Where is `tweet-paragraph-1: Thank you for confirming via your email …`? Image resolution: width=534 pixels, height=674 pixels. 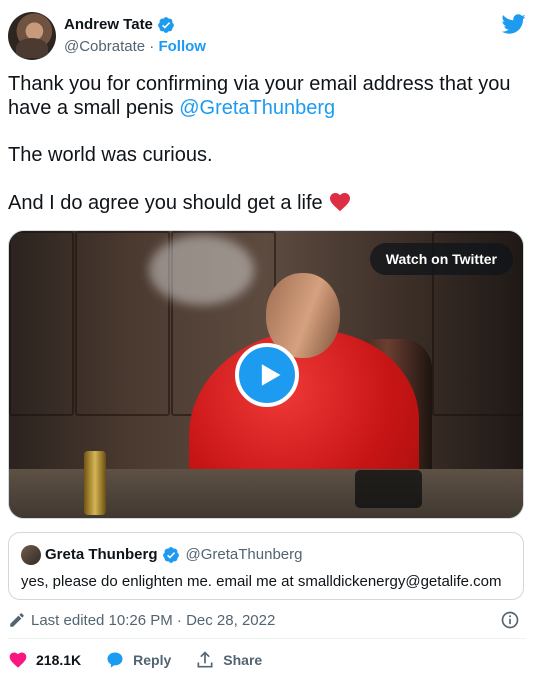 tweet-paragraph-1: Thank you for confirming via your email … is located at coordinates (266, 96).